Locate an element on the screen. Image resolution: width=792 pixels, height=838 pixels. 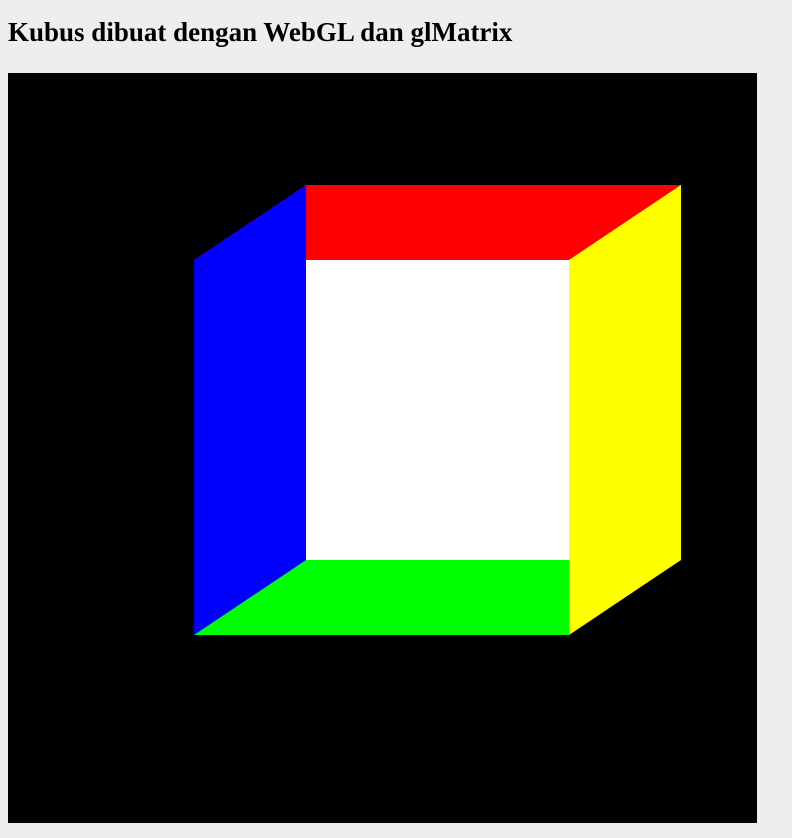
cube-face-right is located at coordinates (625, 410).